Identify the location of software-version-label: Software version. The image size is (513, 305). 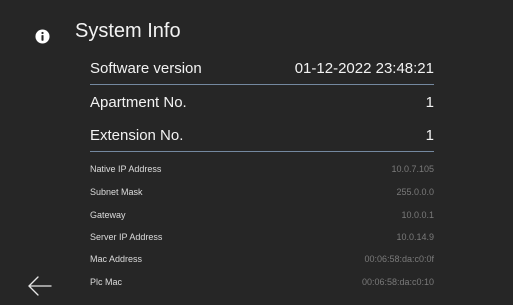
(146, 68).